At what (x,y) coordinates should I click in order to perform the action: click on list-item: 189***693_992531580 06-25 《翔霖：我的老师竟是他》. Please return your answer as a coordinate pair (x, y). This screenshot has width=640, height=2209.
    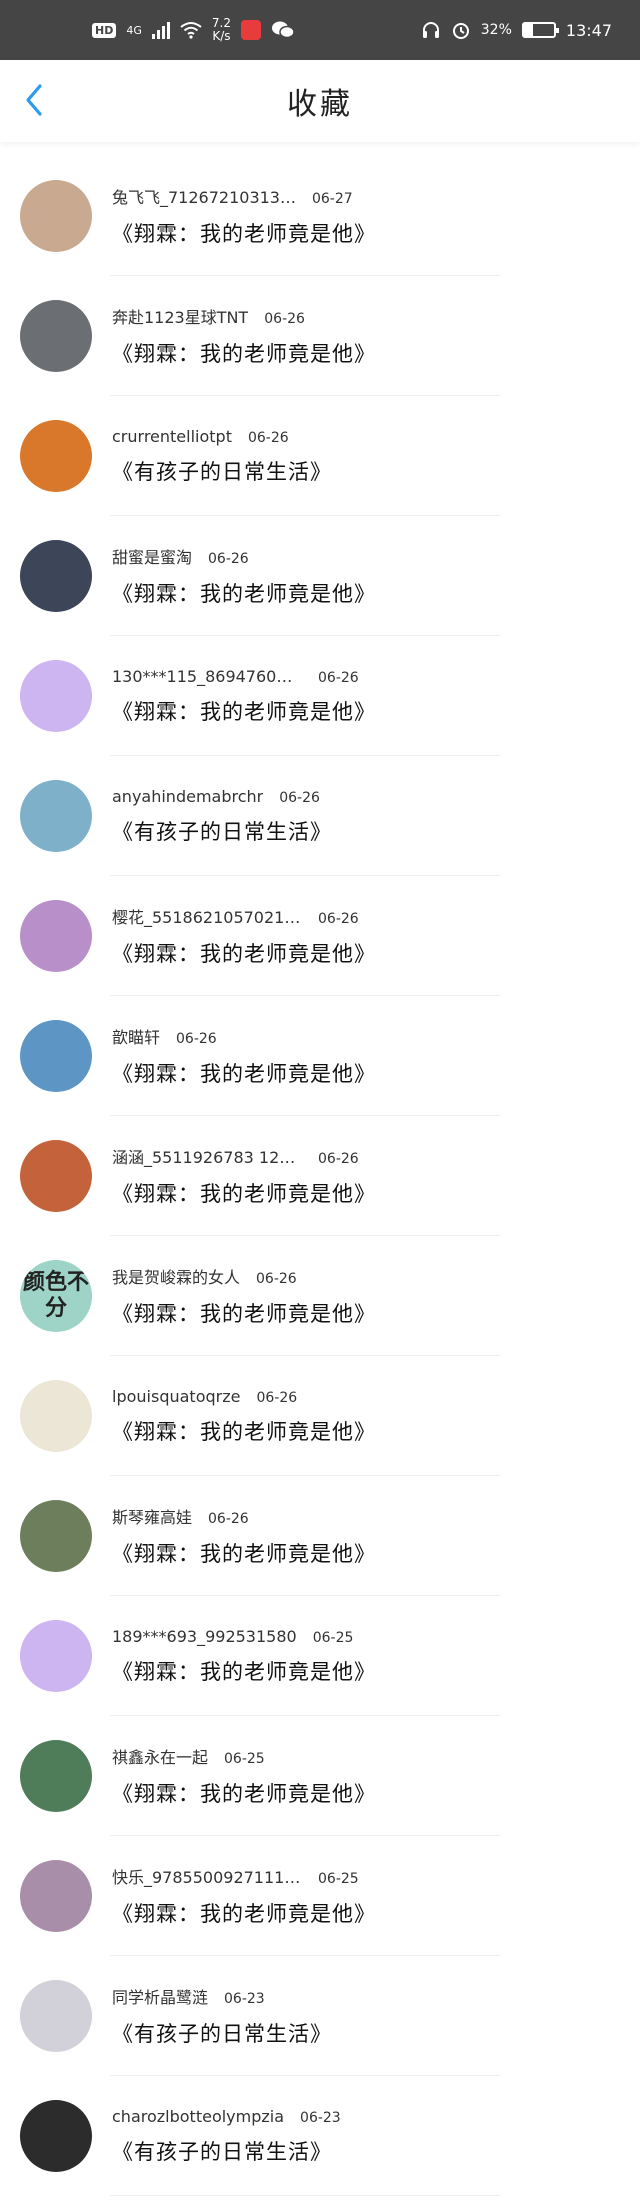
    Looking at the image, I should click on (320, 1656).